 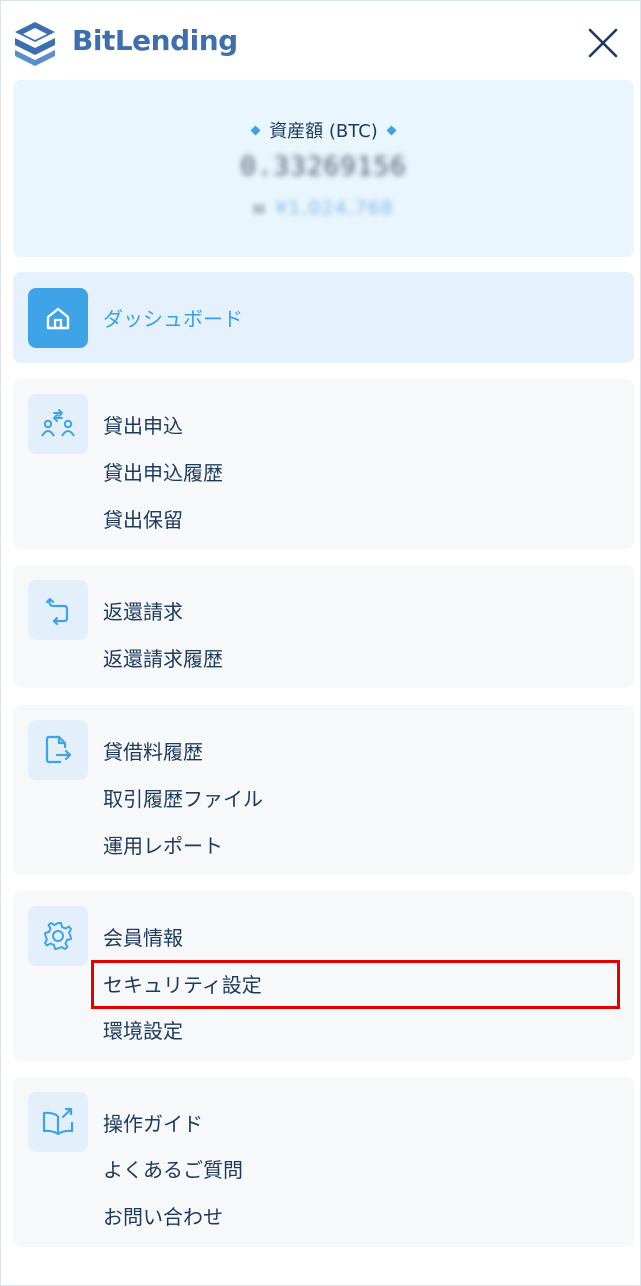 What do you see at coordinates (173, 1170) in the screenshot?
I see `nav-item-faq: よくあるご質問` at bounding box center [173, 1170].